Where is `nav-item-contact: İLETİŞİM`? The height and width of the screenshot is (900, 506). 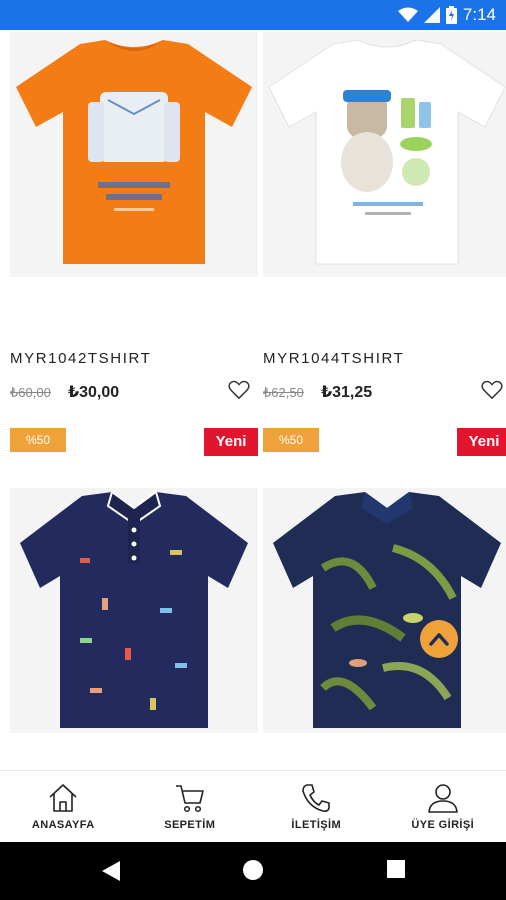
nav-item-contact: İLETİŞİM is located at coordinates (316, 806).